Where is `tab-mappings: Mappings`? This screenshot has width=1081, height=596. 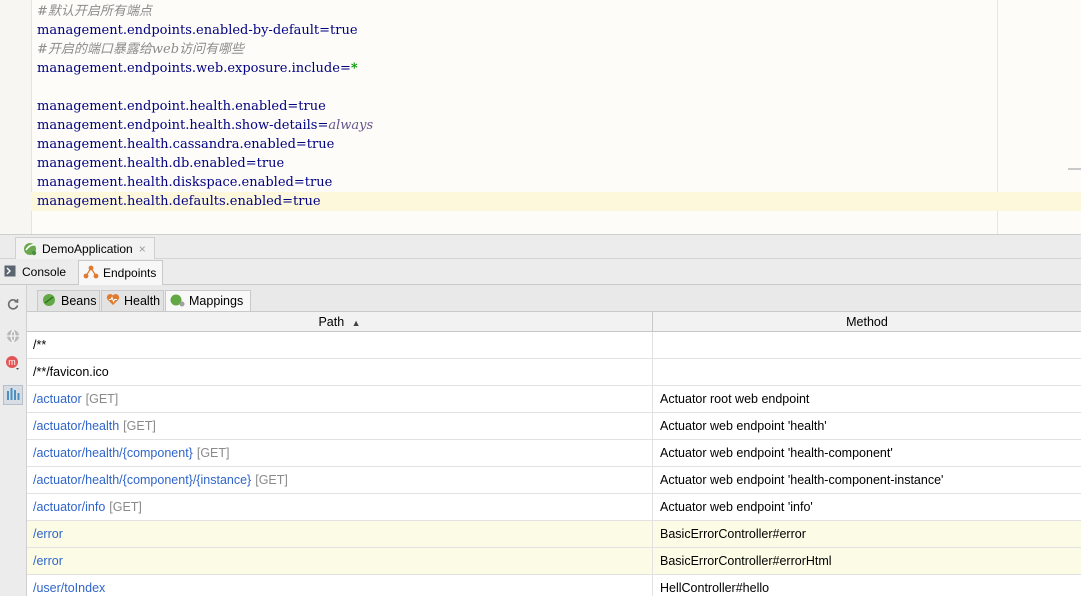 tab-mappings: Mappings is located at coordinates (208, 300).